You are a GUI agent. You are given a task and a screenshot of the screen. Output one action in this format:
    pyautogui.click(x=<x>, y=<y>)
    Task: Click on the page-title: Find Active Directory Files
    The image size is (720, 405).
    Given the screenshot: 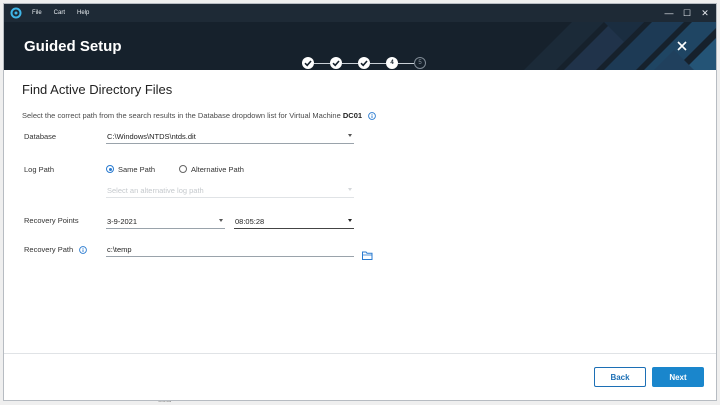 What is the action you would take?
    pyautogui.click(x=97, y=89)
    